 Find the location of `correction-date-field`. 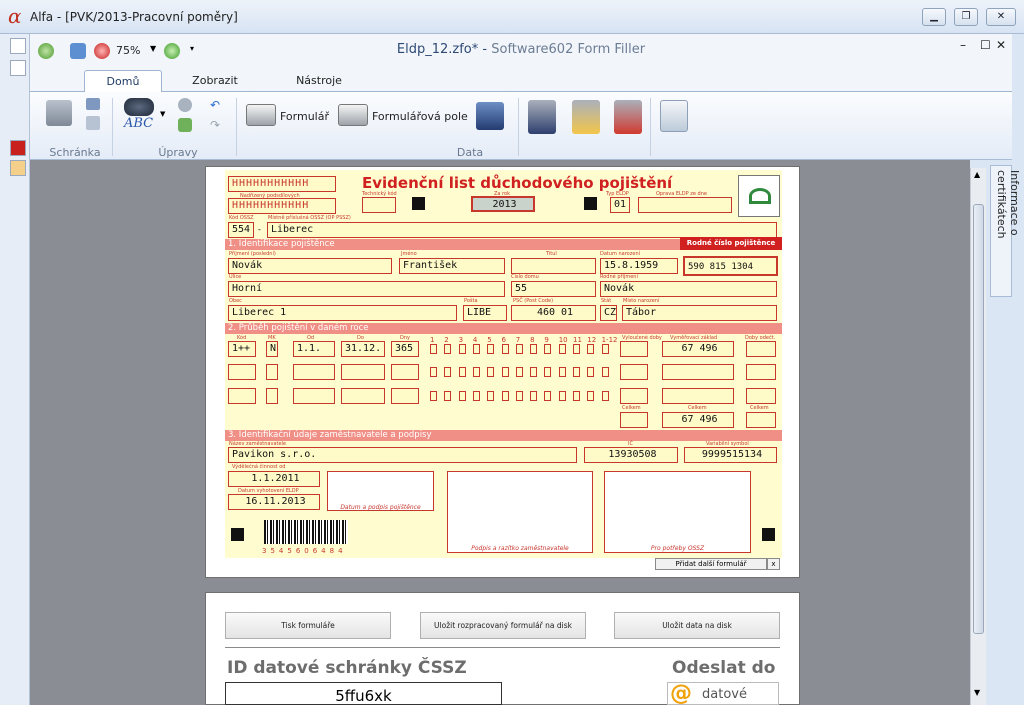

correction-date-field is located at coordinates (685, 205).